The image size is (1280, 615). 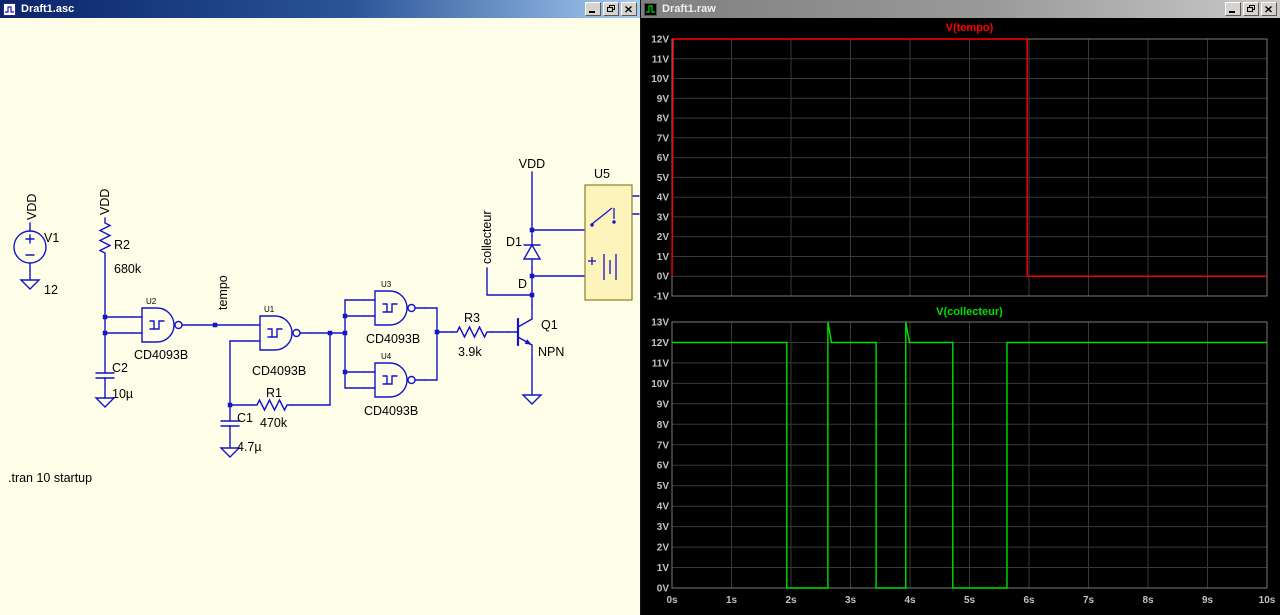 I want to click on x-tick-label: 1s, so click(x=732, y=600).